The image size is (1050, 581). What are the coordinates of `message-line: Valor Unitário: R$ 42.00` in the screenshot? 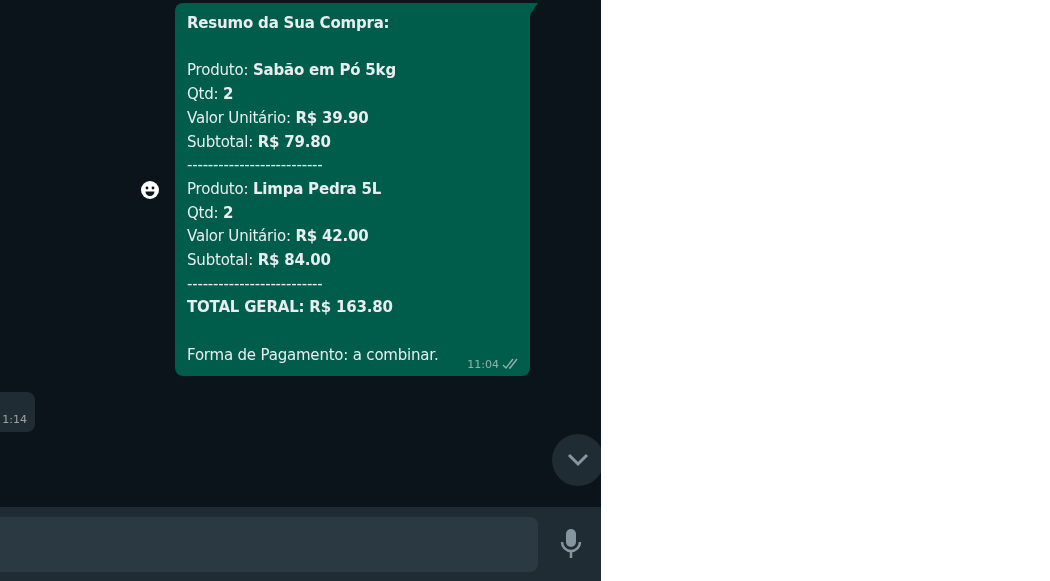 It's located at (278, 237).